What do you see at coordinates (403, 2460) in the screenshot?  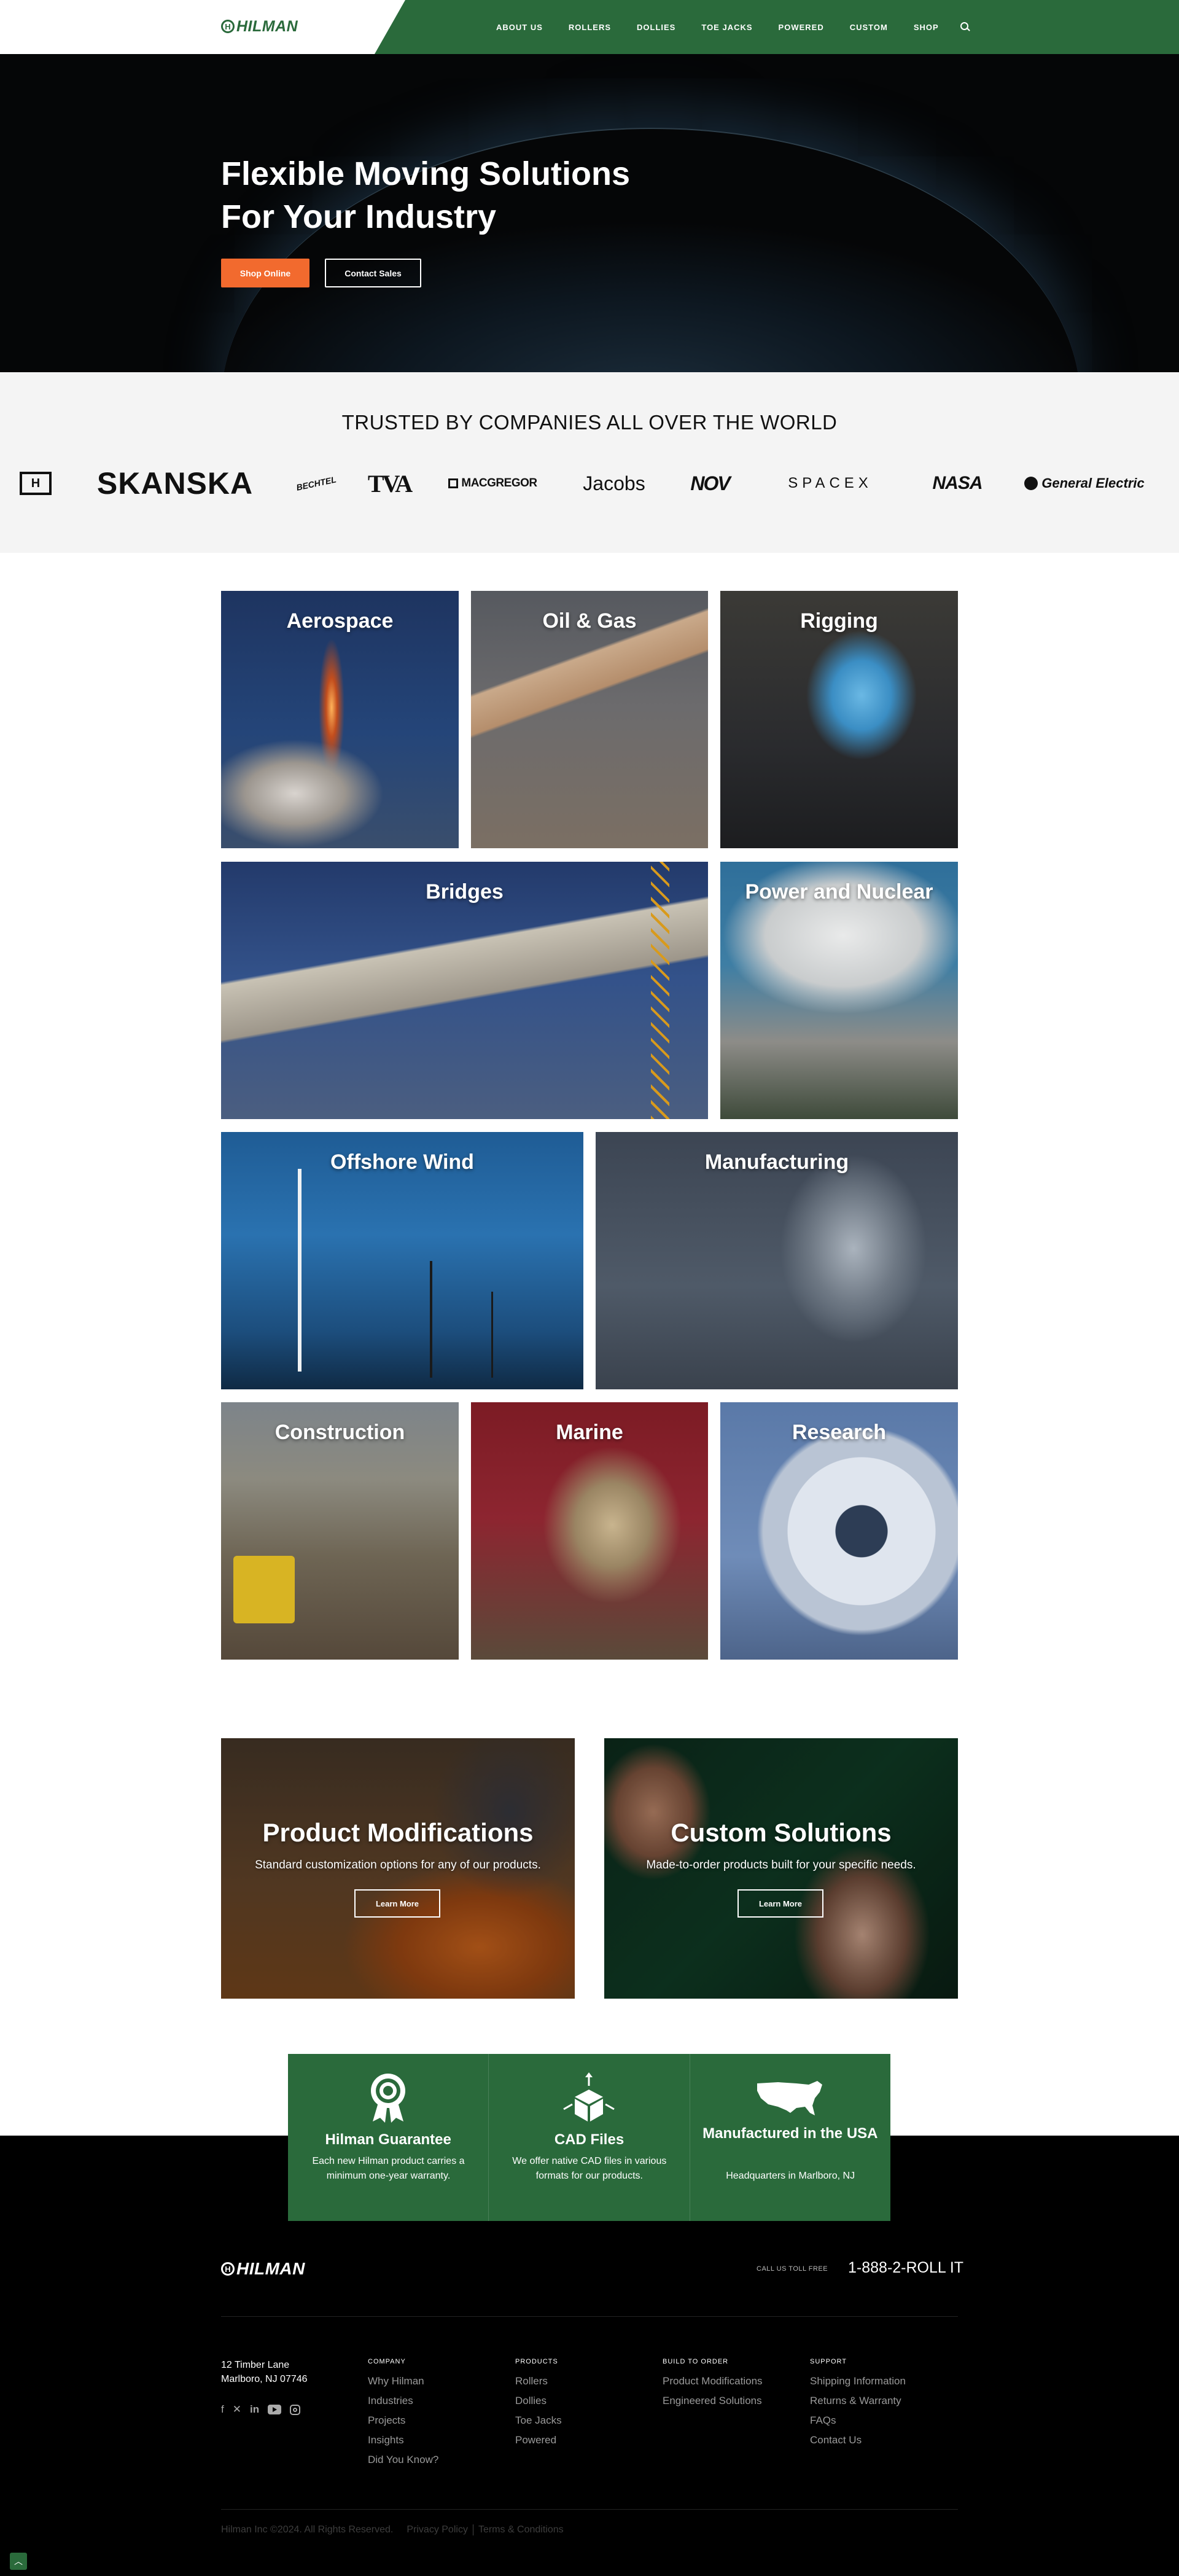 I see `footer-link-did-you-know: Did You Know?` at bounding box center [403, 2460].